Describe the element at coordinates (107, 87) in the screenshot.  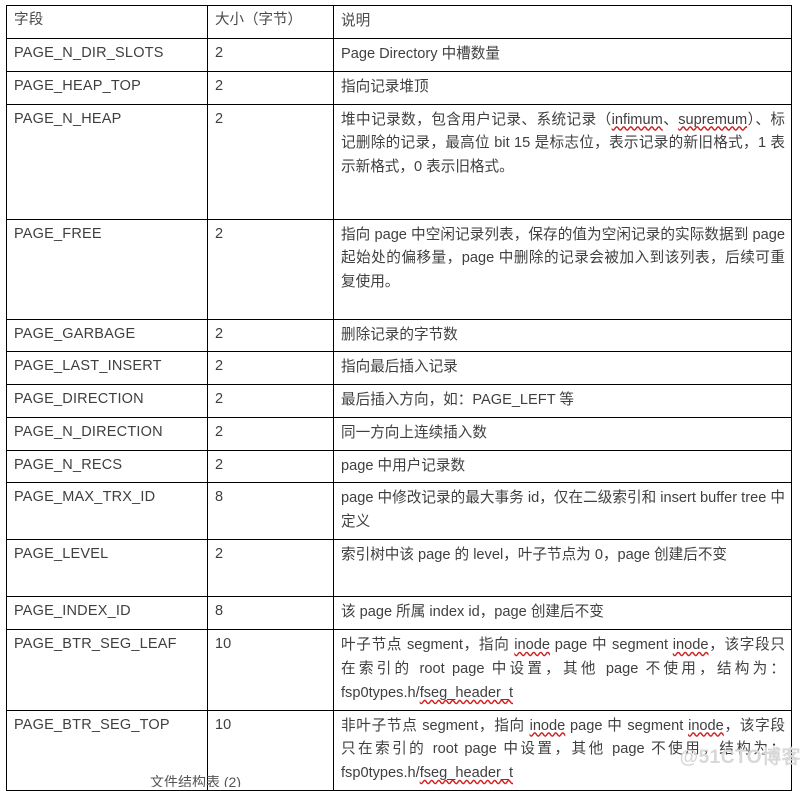
I see `cell-field-name: PAGE_HEAP_TOP` at that location.